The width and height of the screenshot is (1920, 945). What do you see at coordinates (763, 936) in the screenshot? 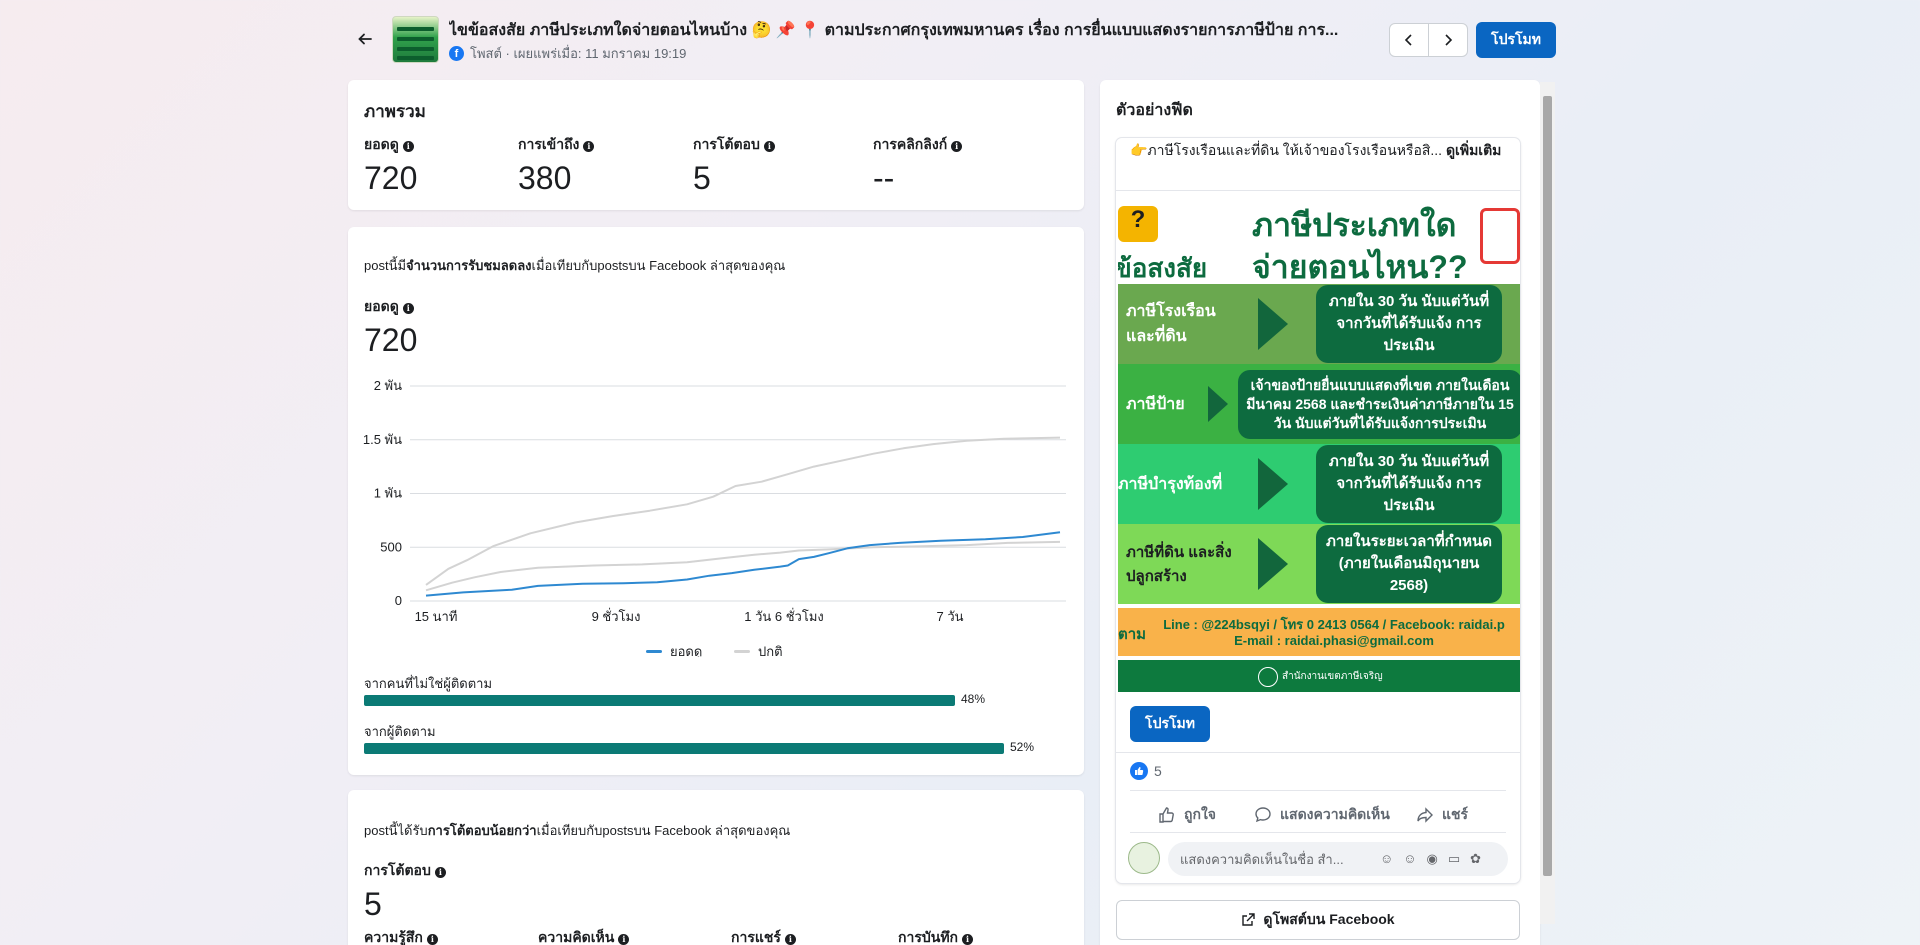
I see `sub-metric-shares: การแชร์ i` at bounding box center [763, 936].